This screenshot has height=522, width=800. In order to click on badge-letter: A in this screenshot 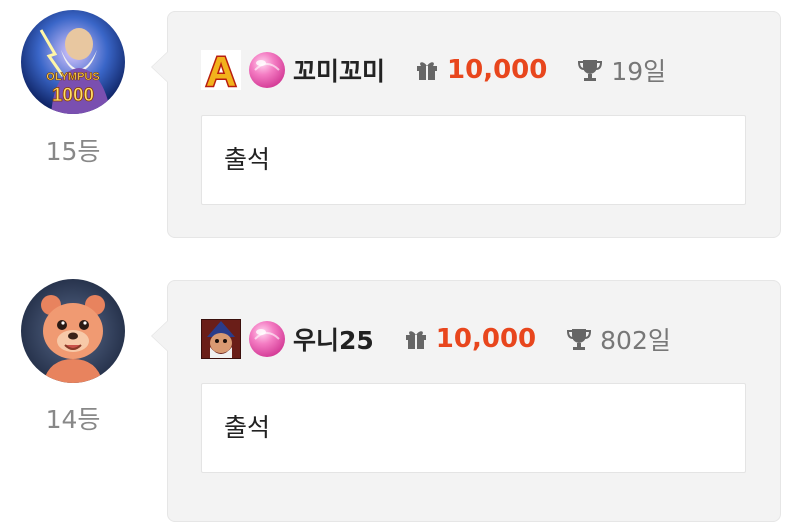, I will do `click(221, 70)`.